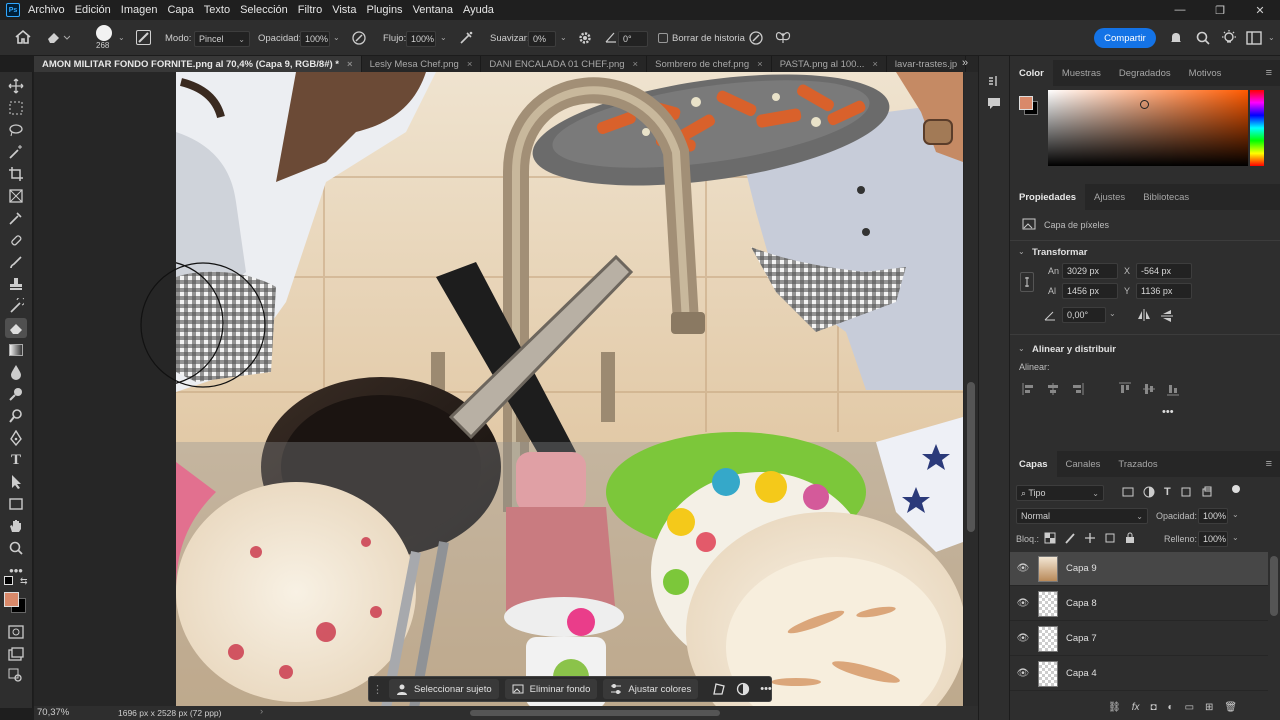 The width and height of the screenshot is (1280, 720). I want to click on tabs-overflow-icon: », so click(965, 63).